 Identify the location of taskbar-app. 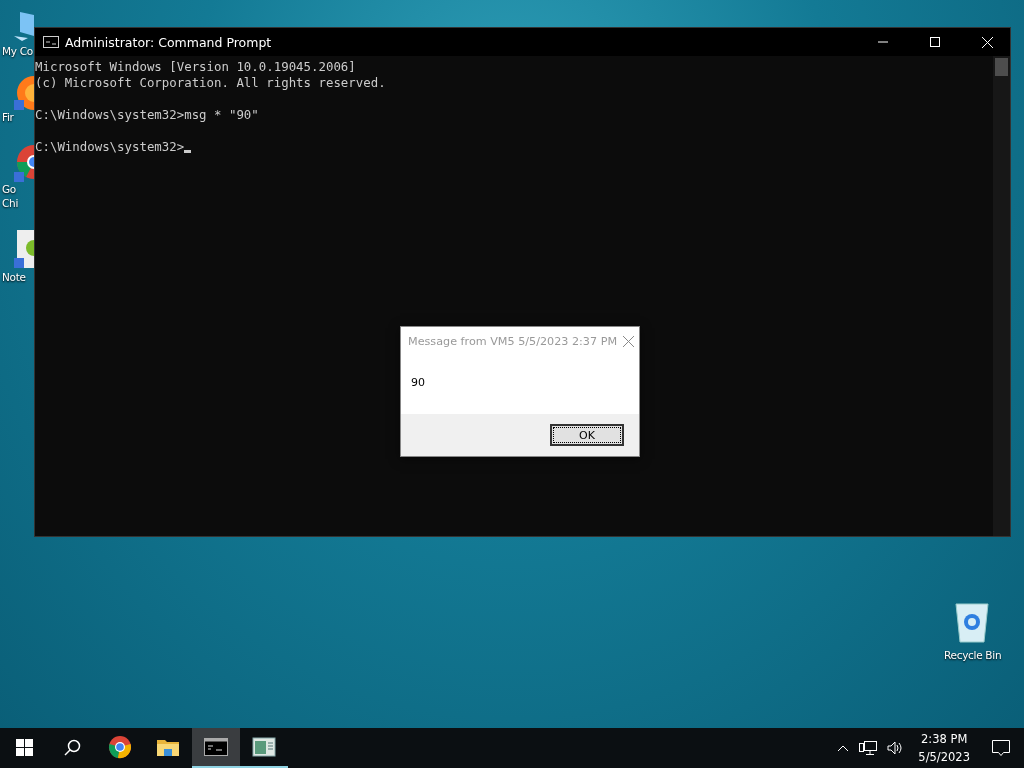
(216, 748).